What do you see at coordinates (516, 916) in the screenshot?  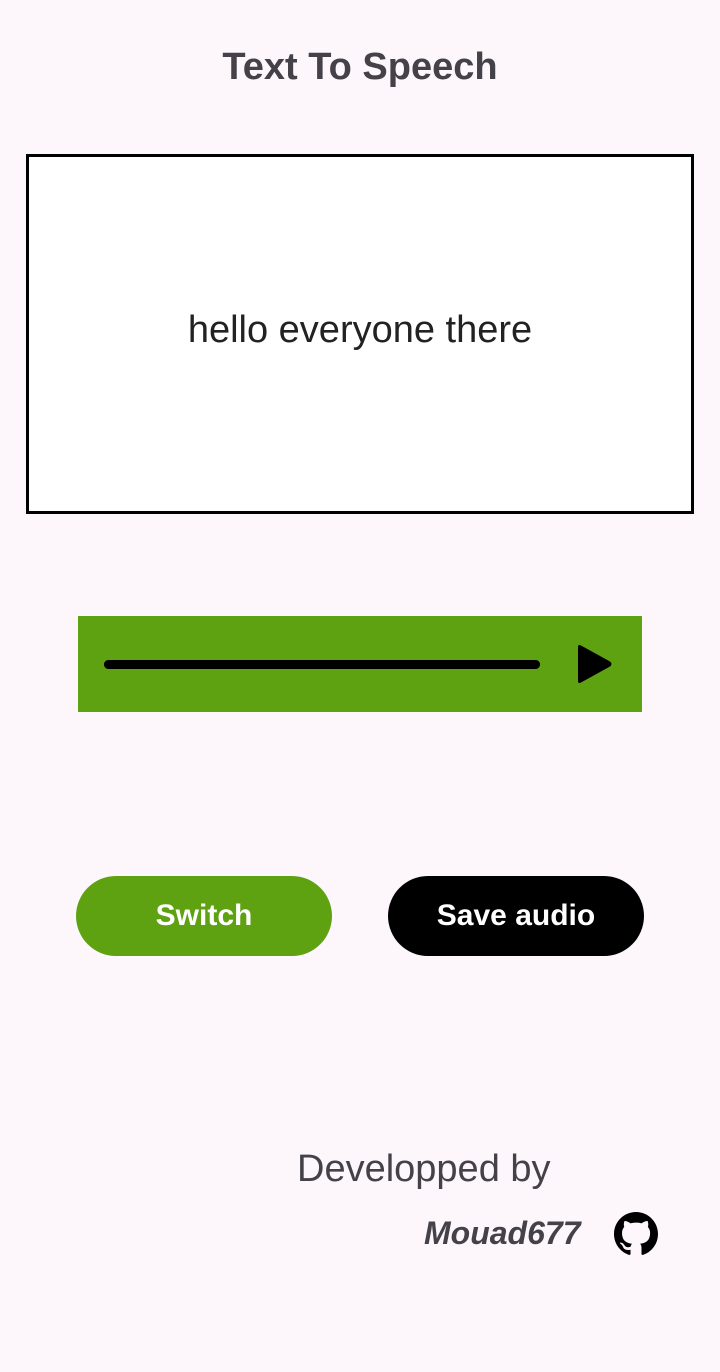 I see `save-audio-button: Save audio` at bounding box center [516, 916].